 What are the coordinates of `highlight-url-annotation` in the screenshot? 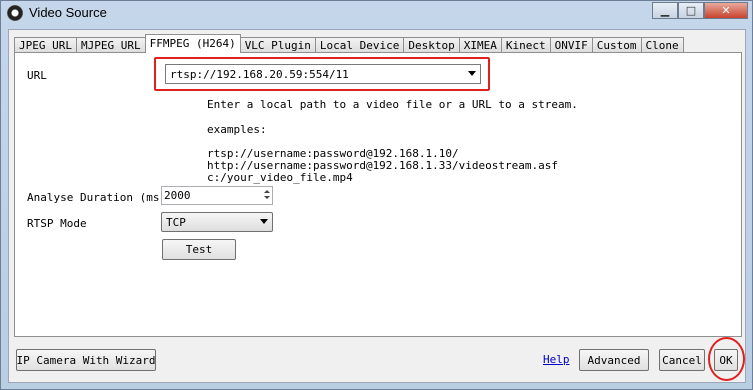 It's located at (322, 74).